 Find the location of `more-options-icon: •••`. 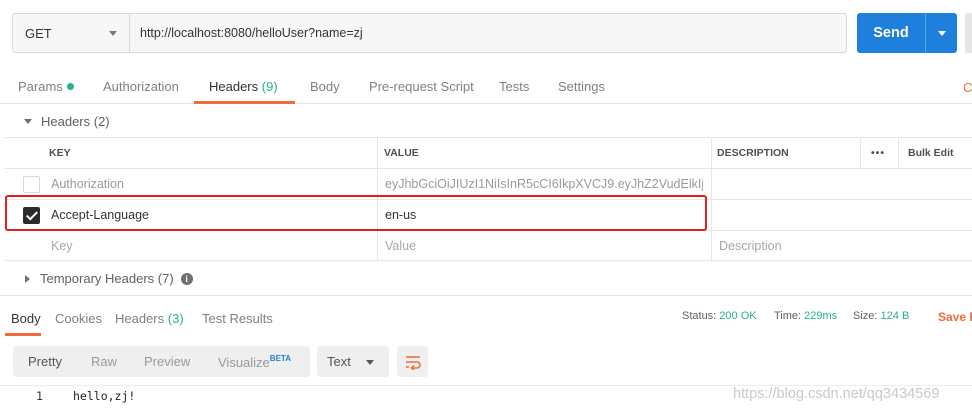

more-options-icon: ••• is located at coordinates (878, 153).